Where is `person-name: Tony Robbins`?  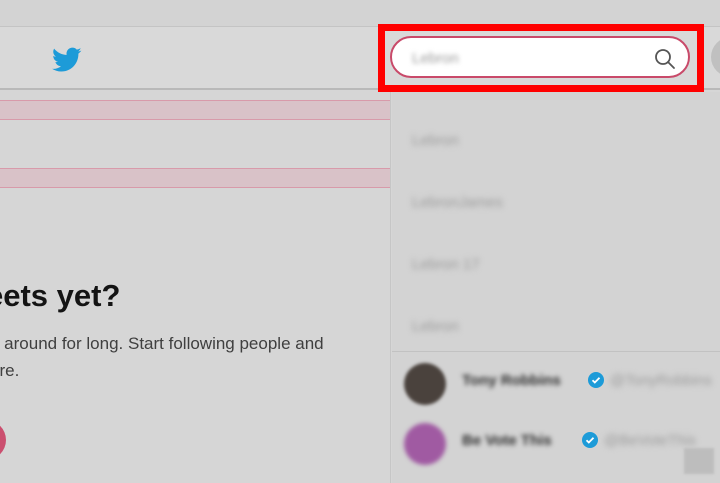
person-name: Tony Robbins is located at coordinates (511, 380).